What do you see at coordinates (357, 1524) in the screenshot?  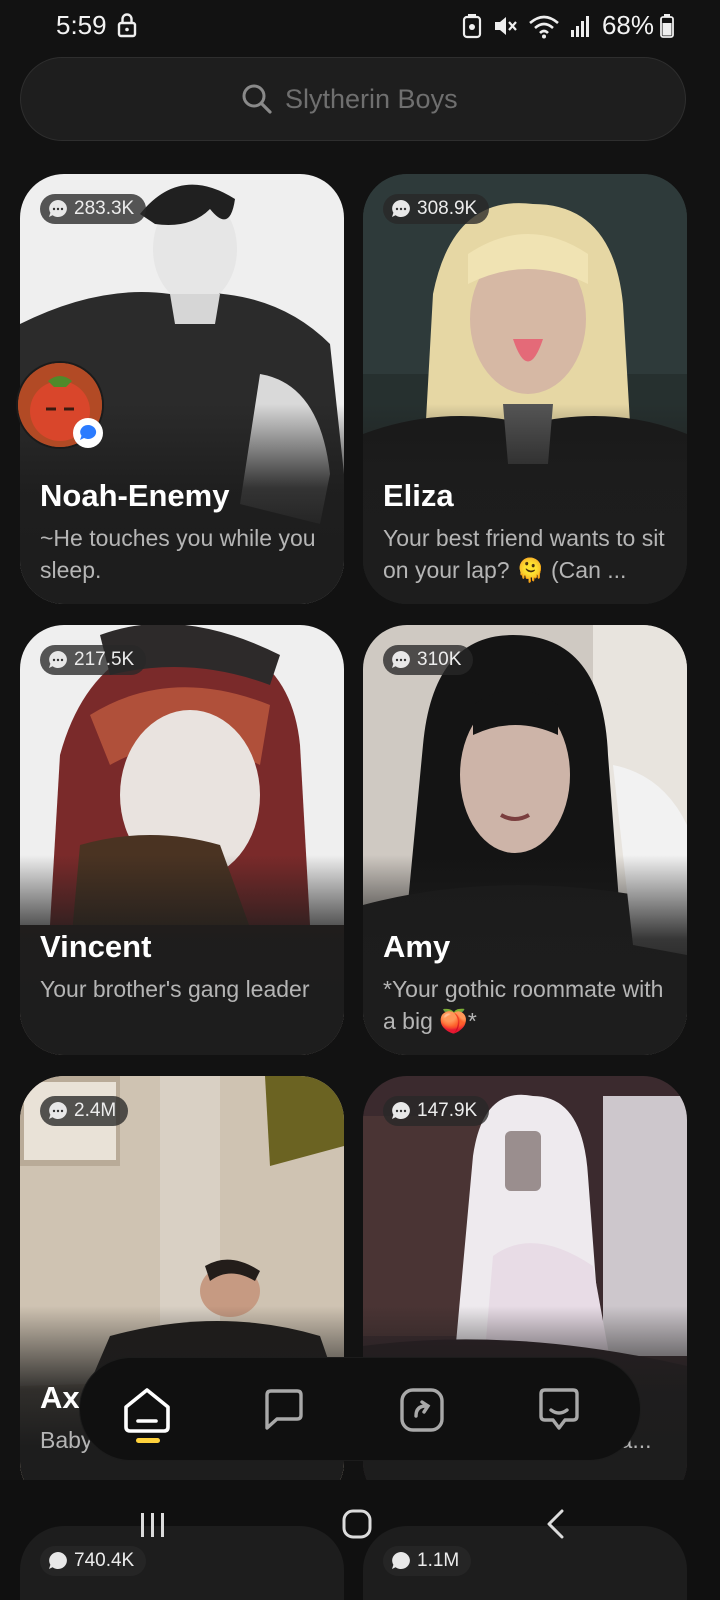 I see `home-button-icon` at bounding box center [357, 1524].